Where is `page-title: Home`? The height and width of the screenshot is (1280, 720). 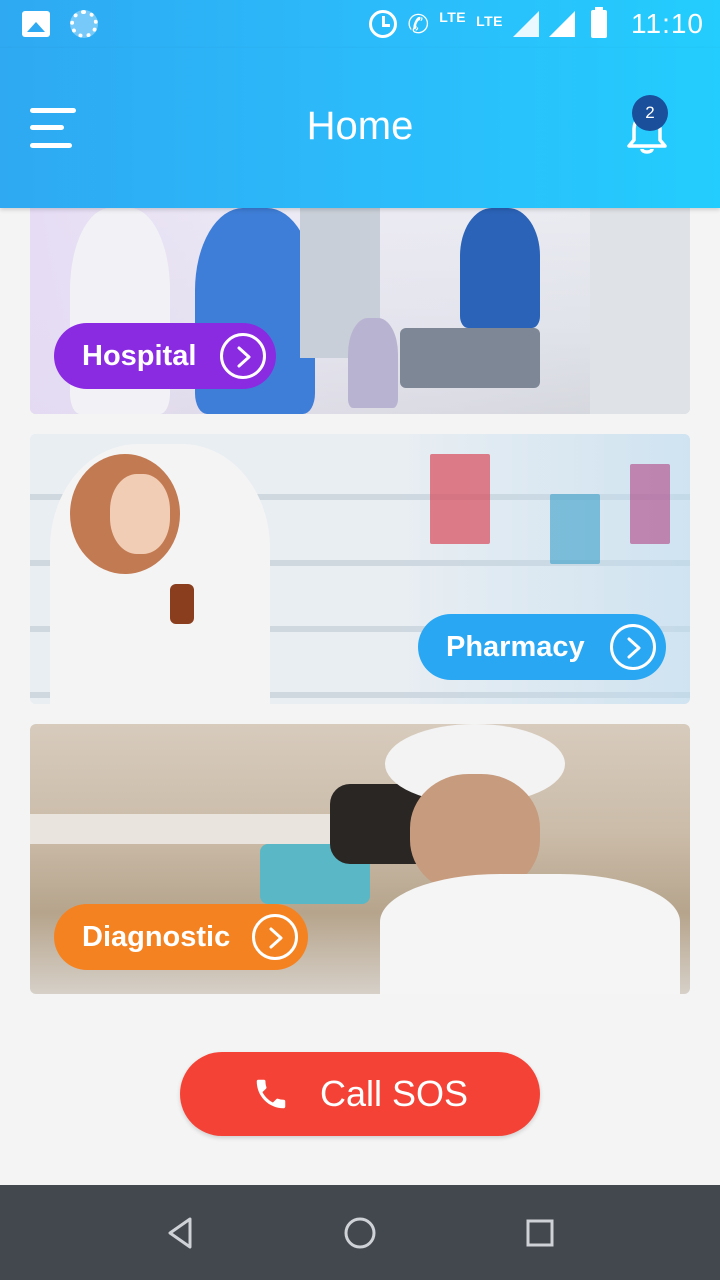 page-title: Home is located at coordinates (360, 126).